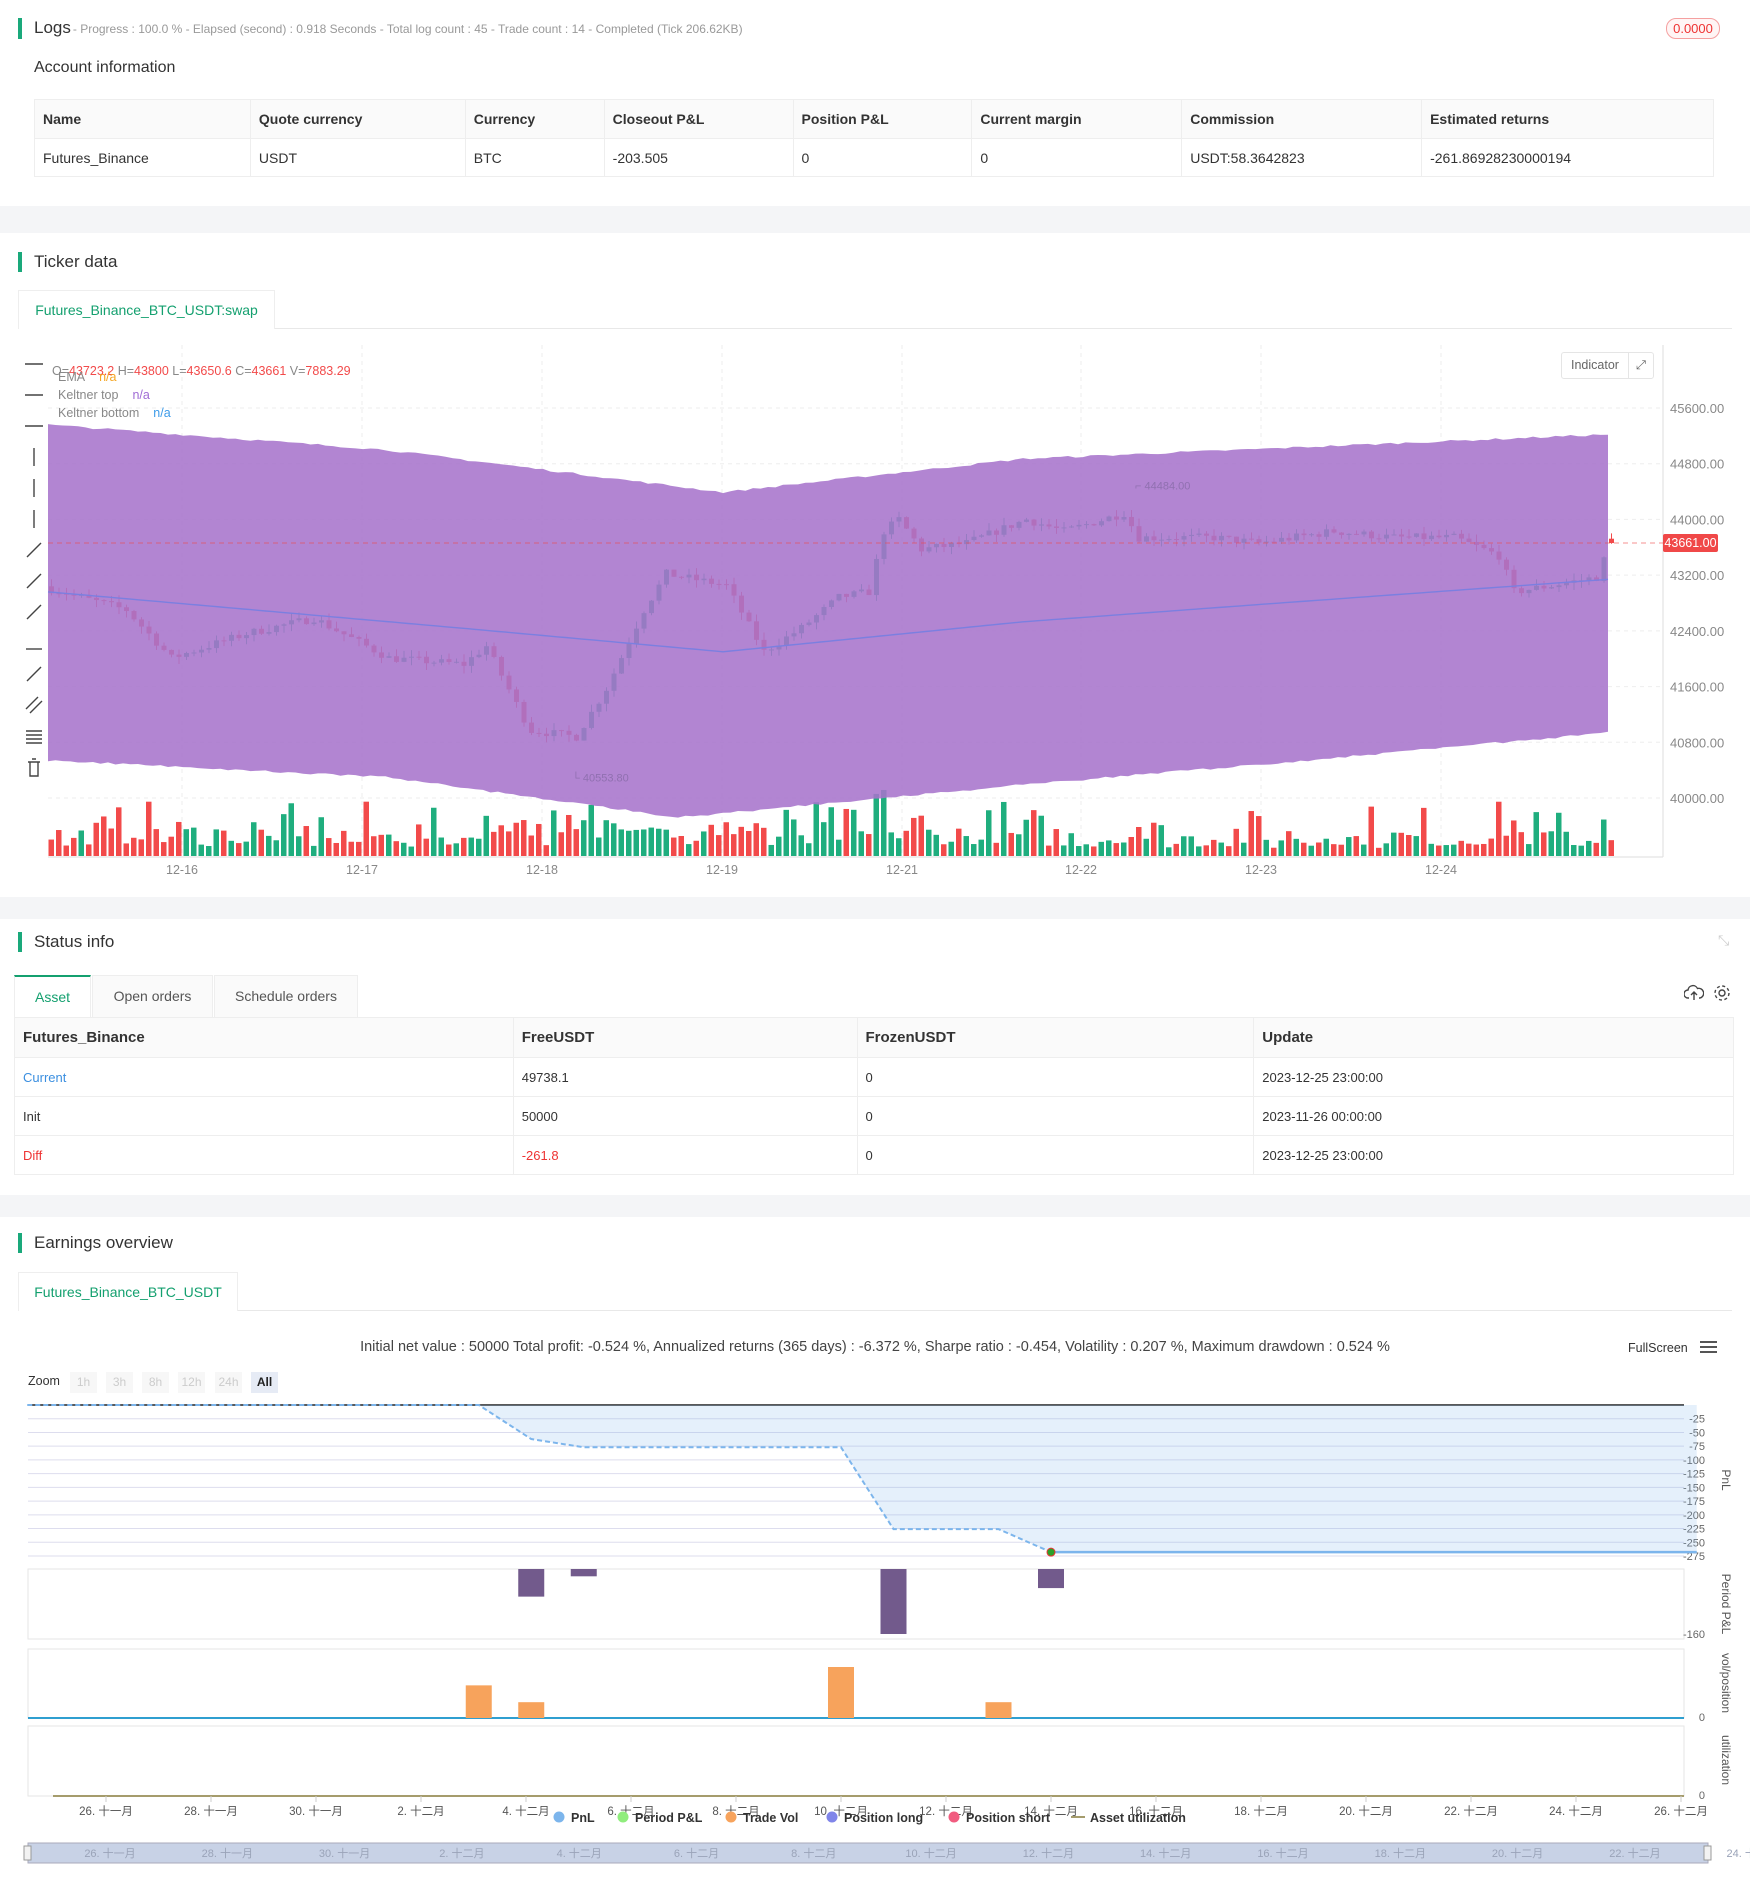  I want to click on zoom-button-All: All, so click(264, 1382).